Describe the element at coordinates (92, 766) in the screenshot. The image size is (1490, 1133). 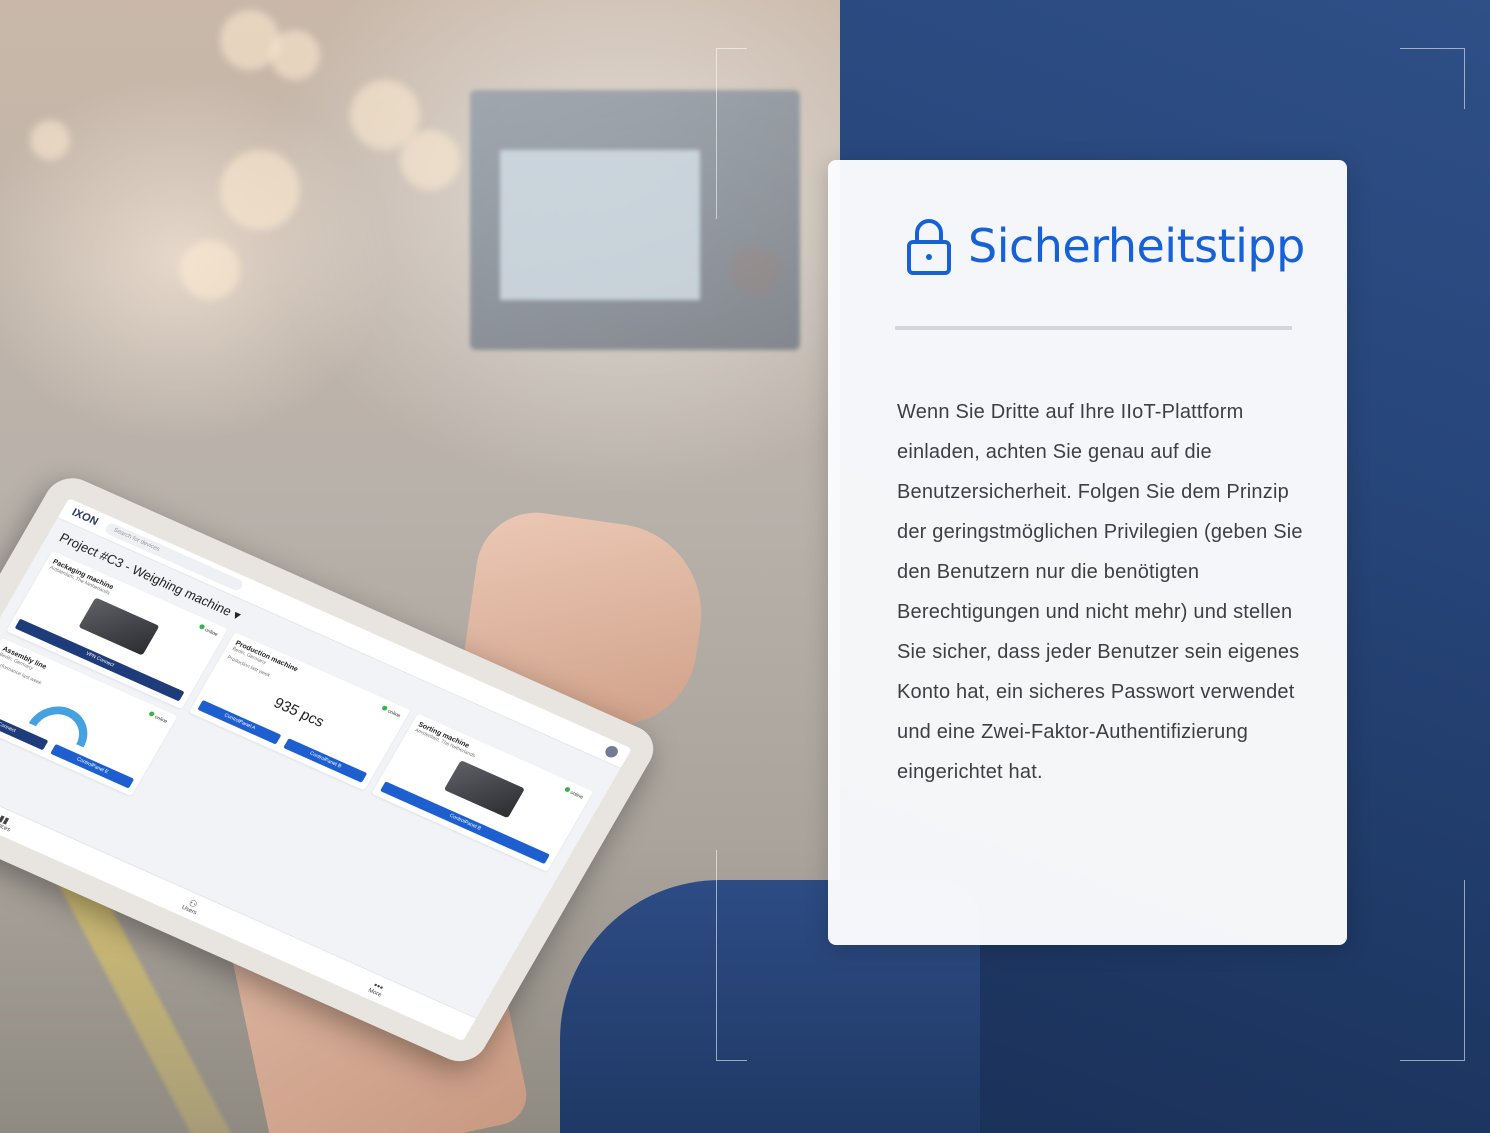
I see `controlpanel-e-button: ControlPanel E` at that location.